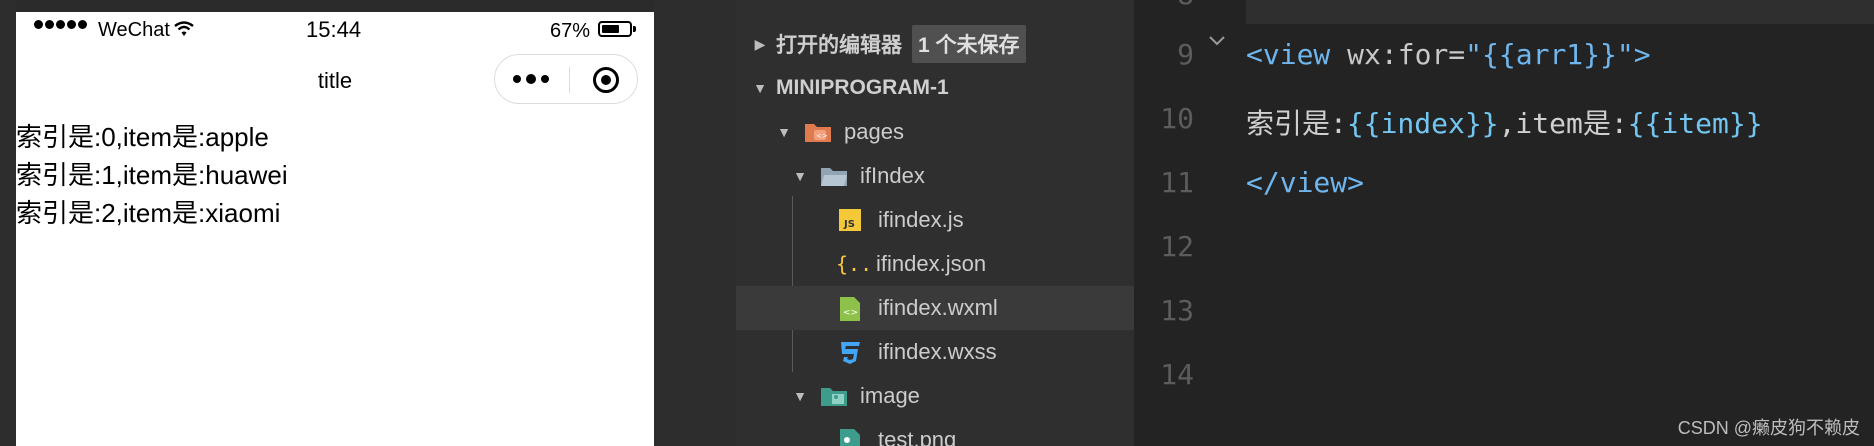 The width and height of the screenshot is (1874, 446). I want to click on carrier-name: WeChat, so click(134, 30).